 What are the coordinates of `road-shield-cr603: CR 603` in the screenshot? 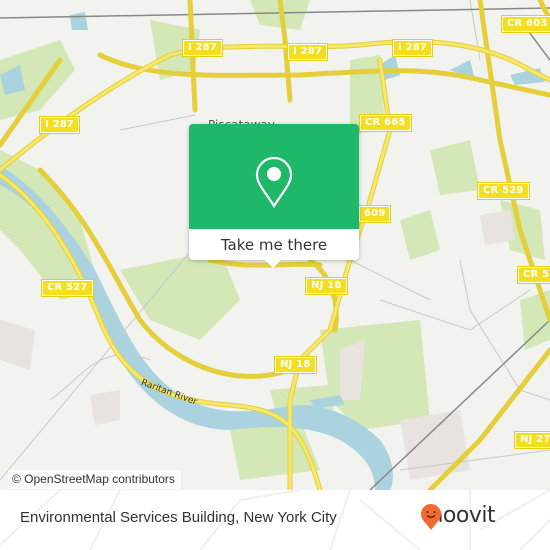 It's located at (525, 24).